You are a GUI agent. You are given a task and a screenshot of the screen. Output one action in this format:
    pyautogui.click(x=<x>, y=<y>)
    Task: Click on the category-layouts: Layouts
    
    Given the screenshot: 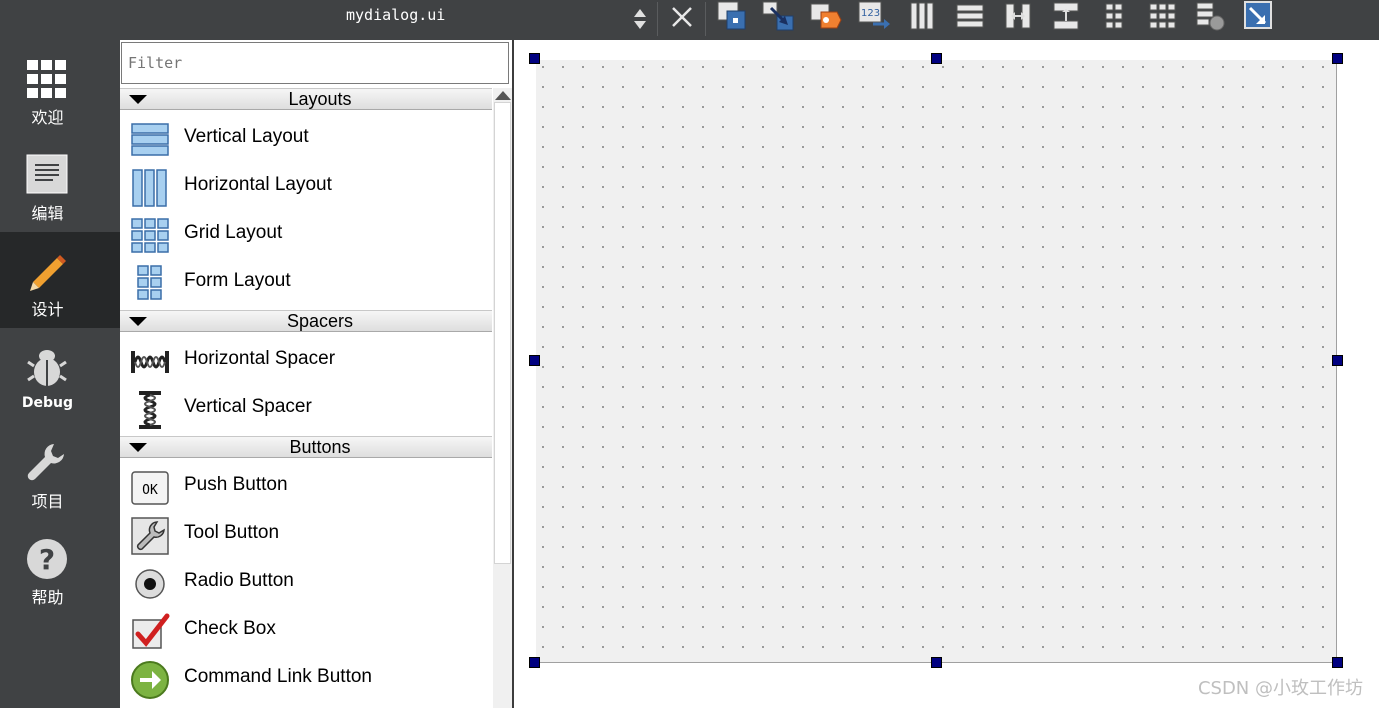 What is the action you would take?
    pyautogui.click(x=306, y=99)
    